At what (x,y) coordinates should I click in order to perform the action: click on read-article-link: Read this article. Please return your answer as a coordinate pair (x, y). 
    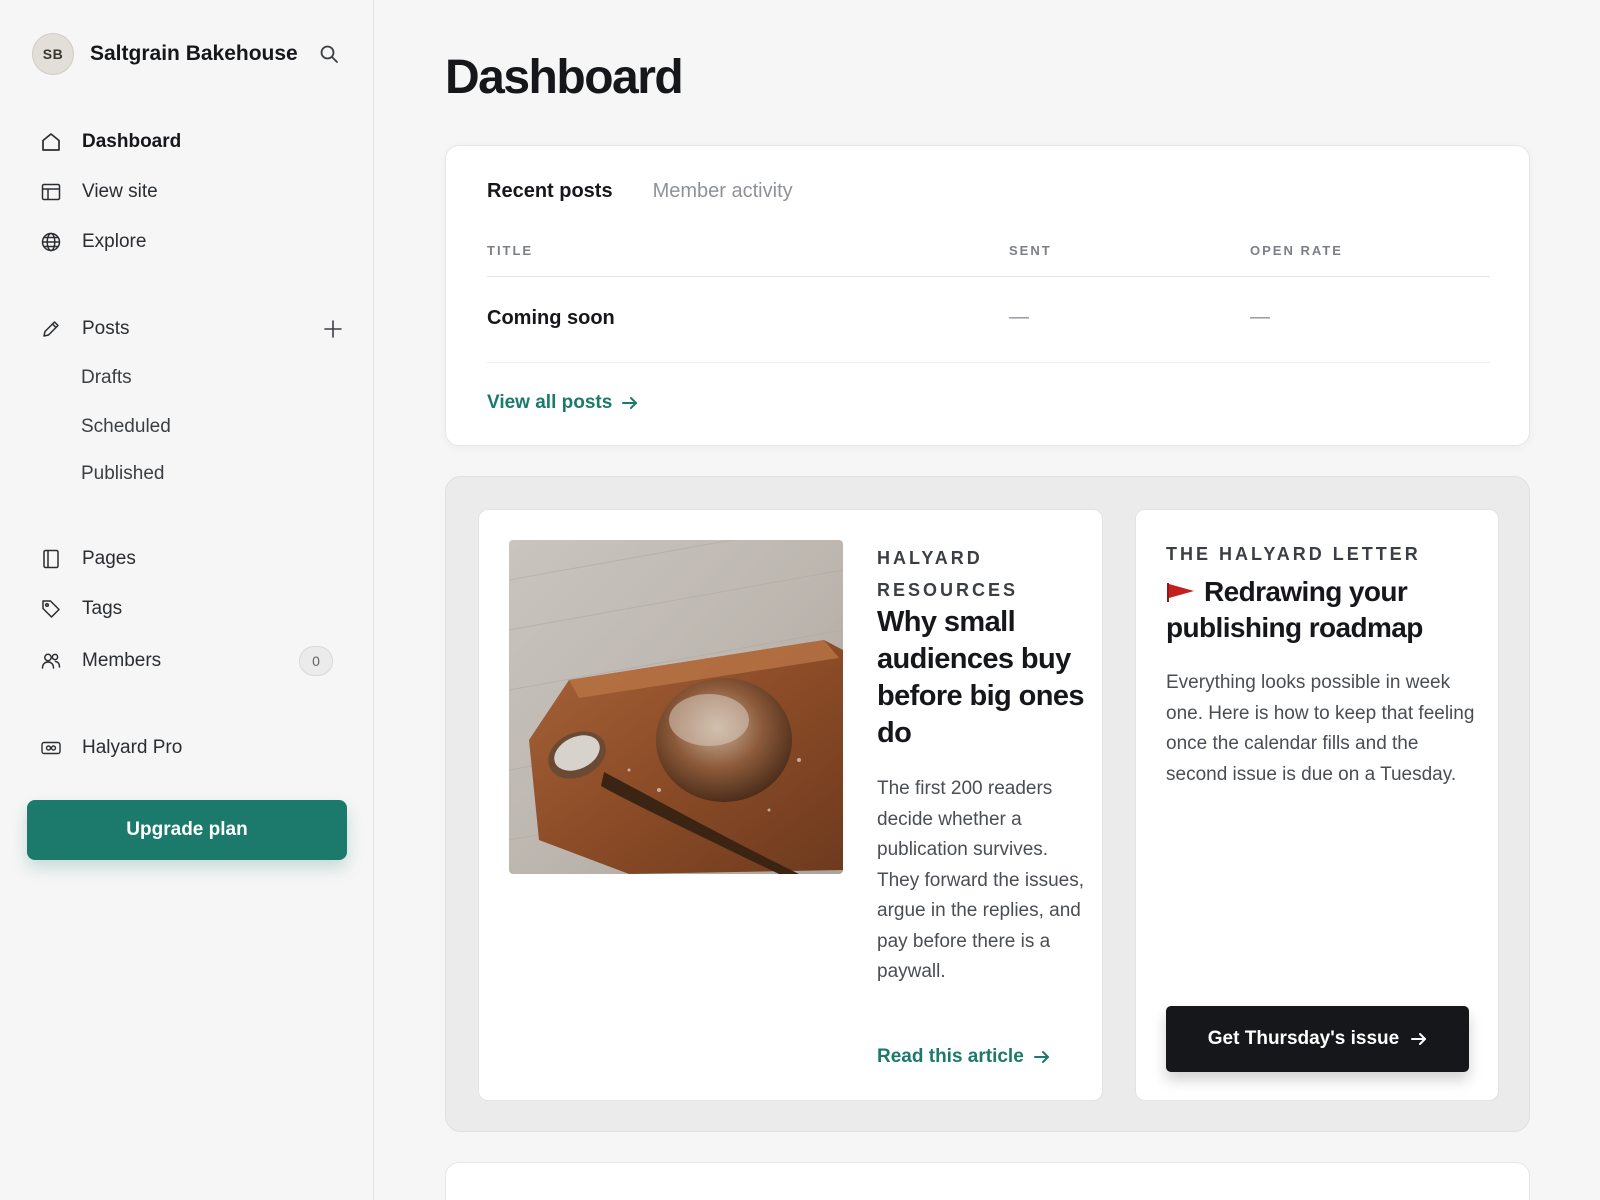
    Looking at the image, I should click on (963, 1057).